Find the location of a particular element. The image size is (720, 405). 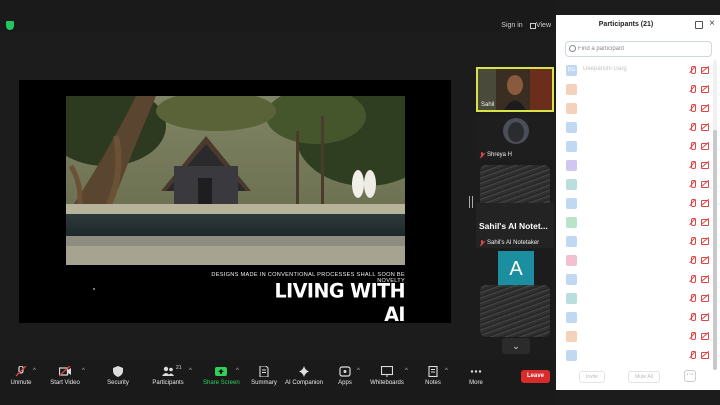

more-options-button: ··· is located at coordinates (690, 376).